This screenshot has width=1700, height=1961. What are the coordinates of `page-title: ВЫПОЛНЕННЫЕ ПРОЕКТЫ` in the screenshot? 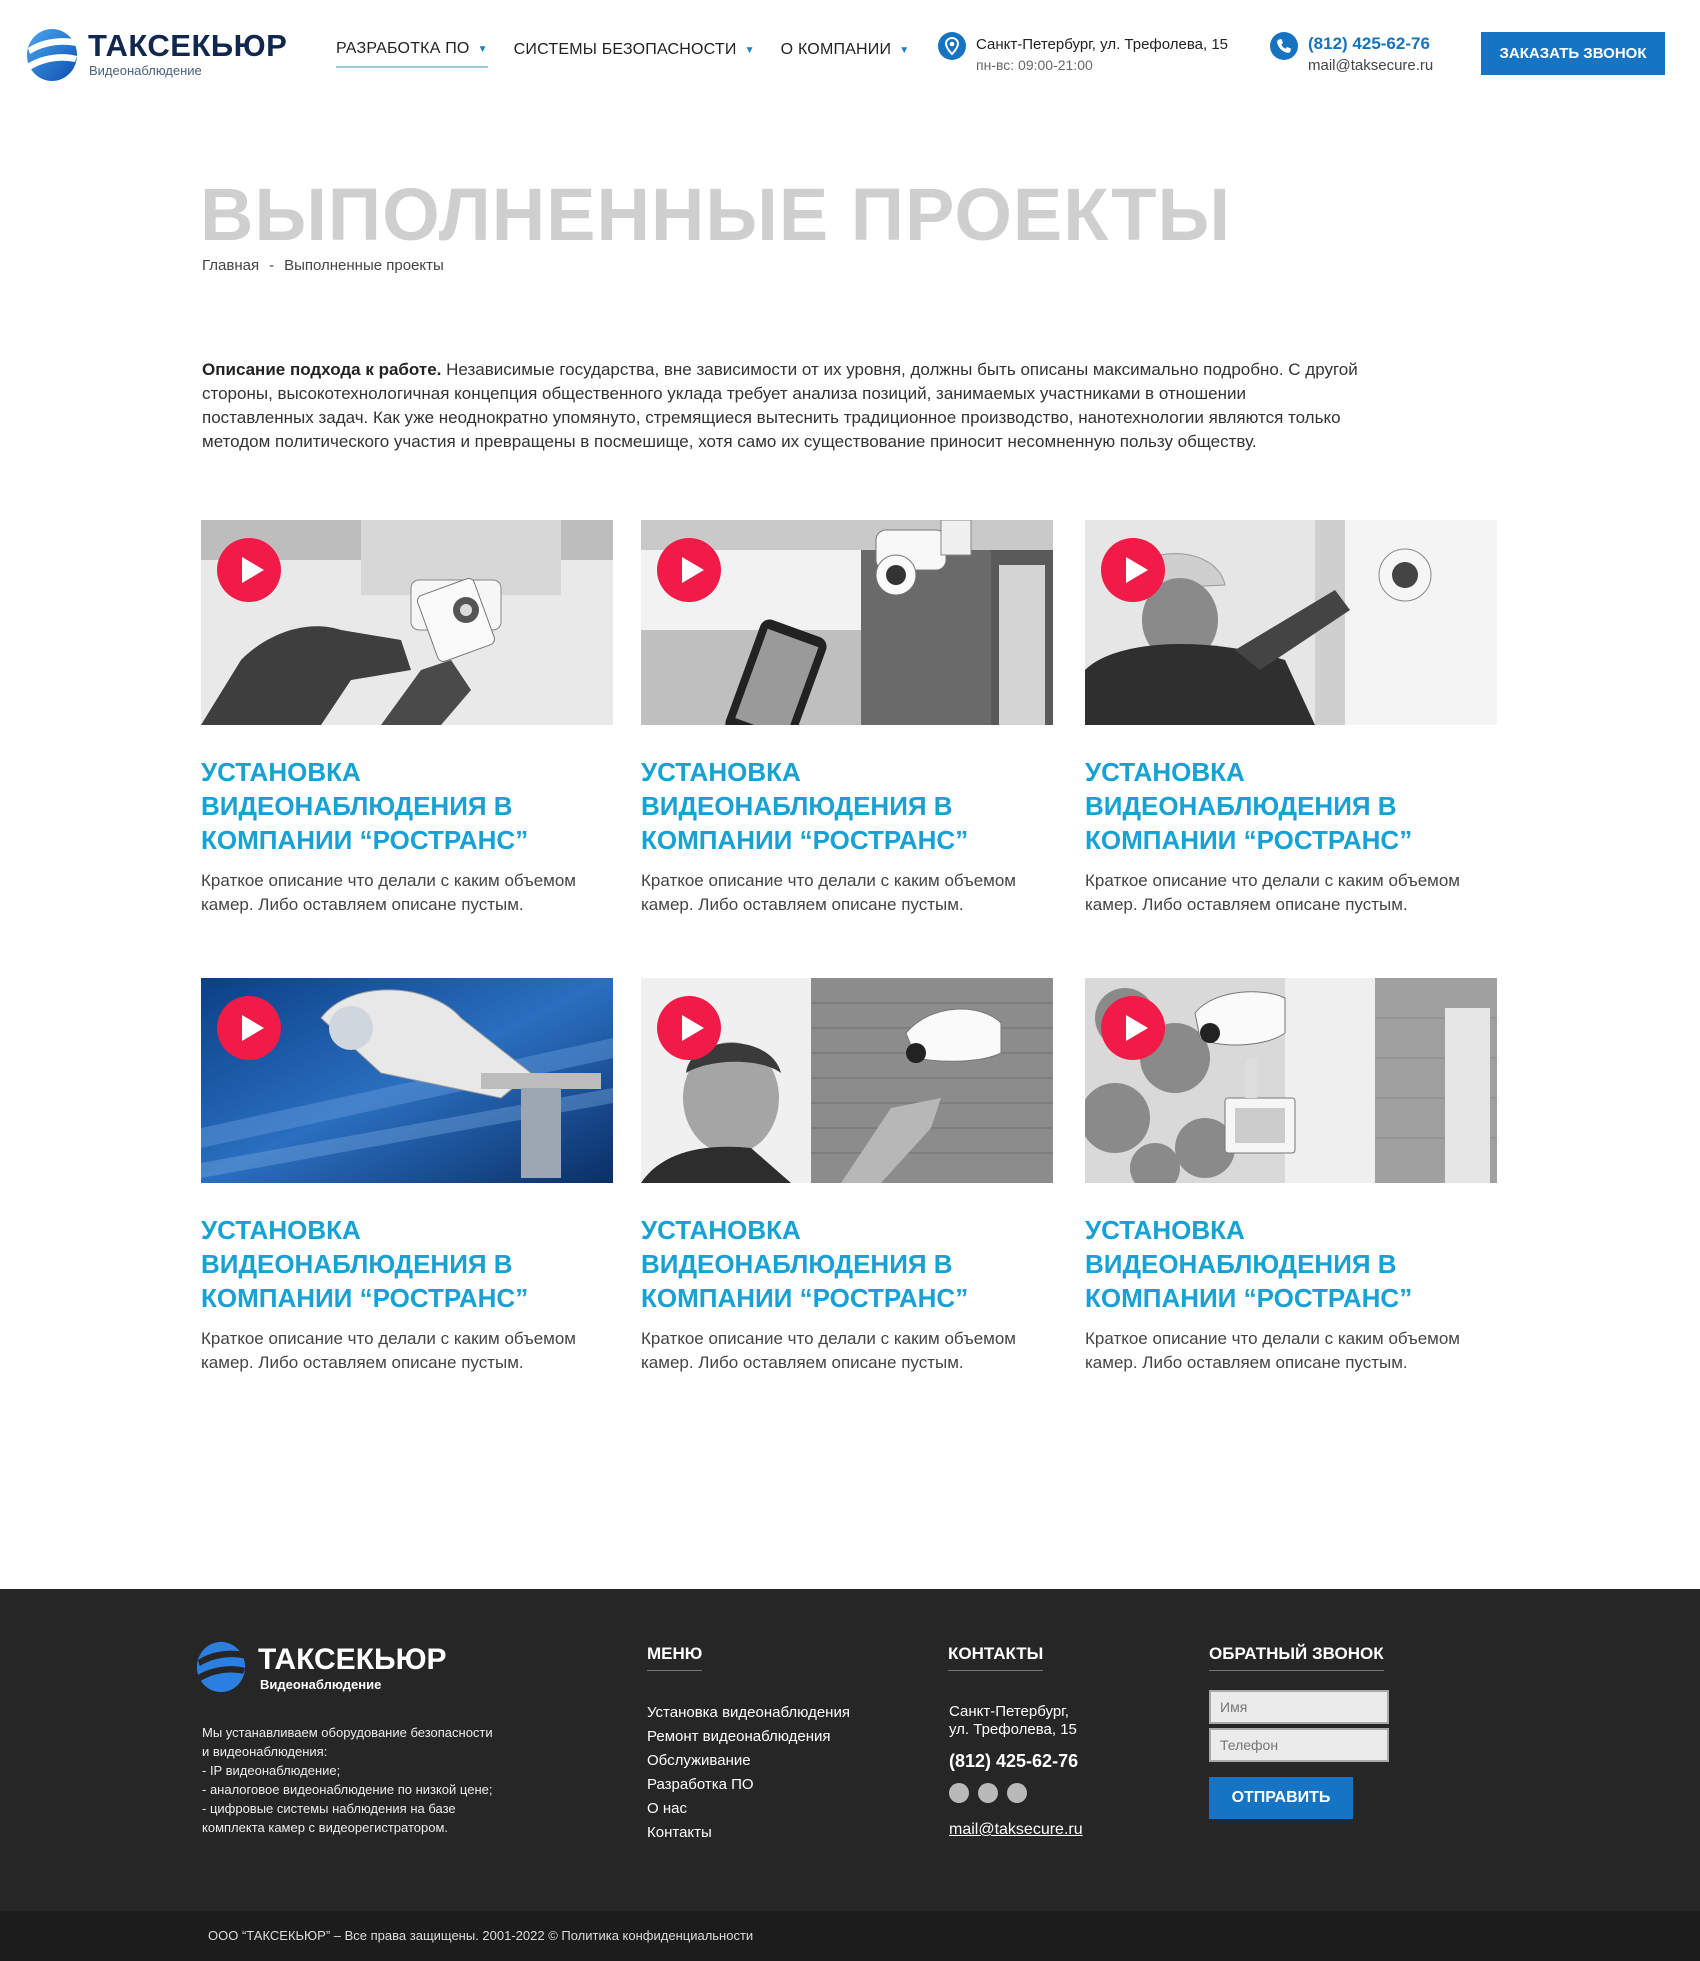 It's located at (715, 214).